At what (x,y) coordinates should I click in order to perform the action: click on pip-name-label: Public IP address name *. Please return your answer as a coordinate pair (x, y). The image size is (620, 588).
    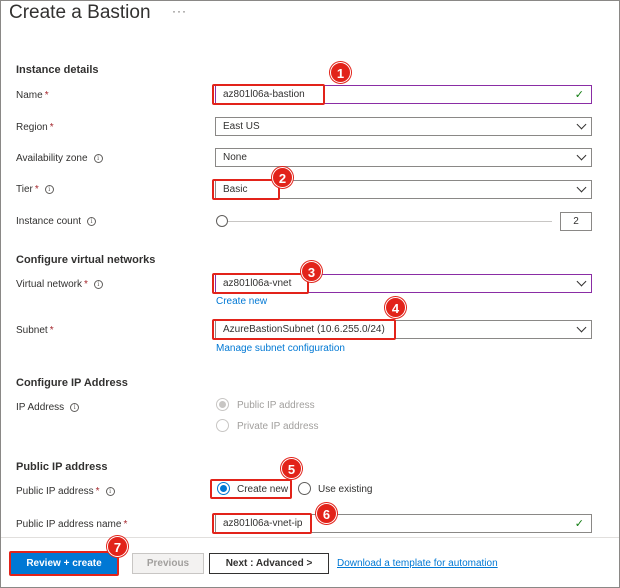
    Looking at the image, I should click on (72, 524).